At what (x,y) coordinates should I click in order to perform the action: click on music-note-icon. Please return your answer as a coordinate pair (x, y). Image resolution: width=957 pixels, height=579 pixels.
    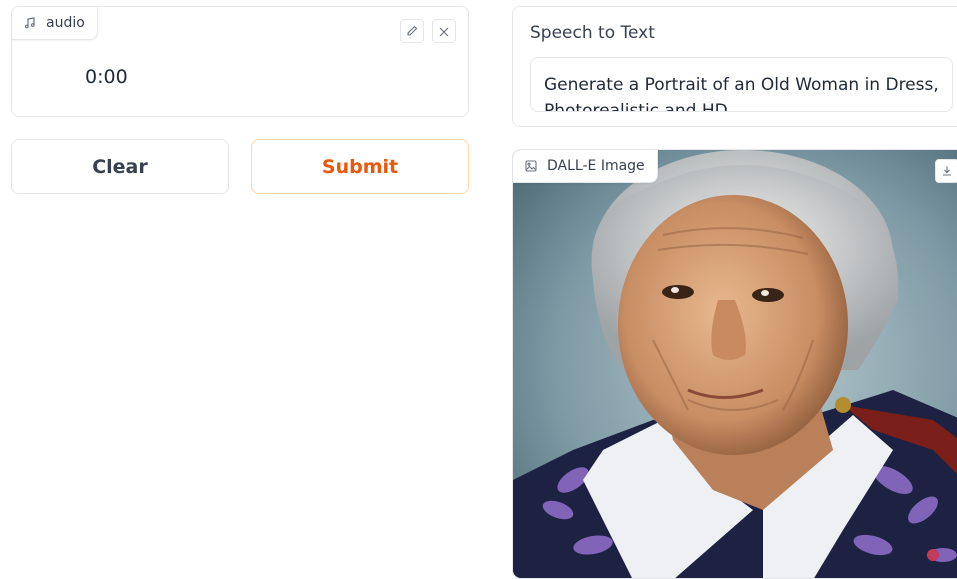
    Looking at the image, I should click on (30, 23).